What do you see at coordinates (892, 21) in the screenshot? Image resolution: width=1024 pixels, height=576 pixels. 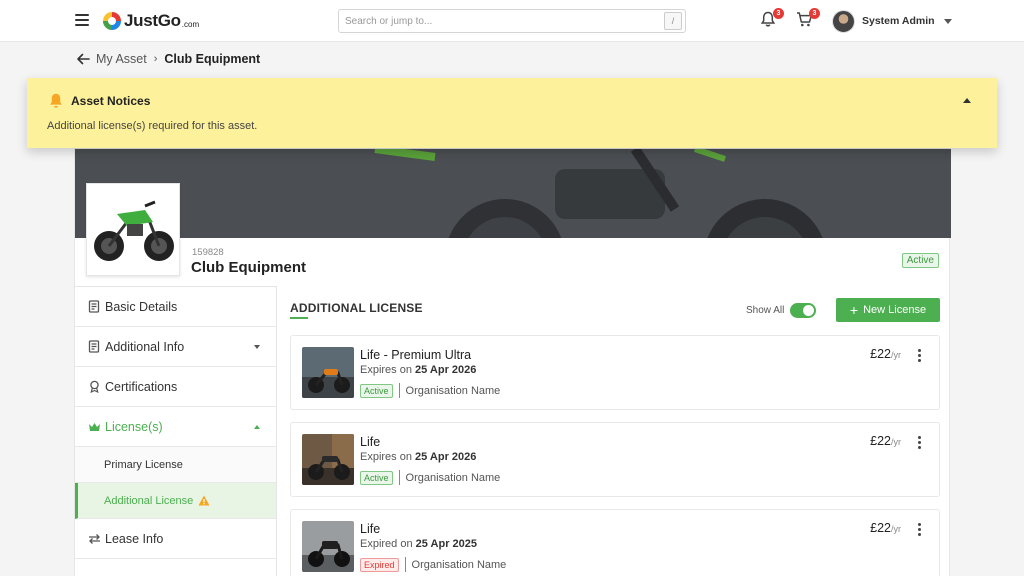 I see `user-menu: System Admin` at bounding box center [892, 21].